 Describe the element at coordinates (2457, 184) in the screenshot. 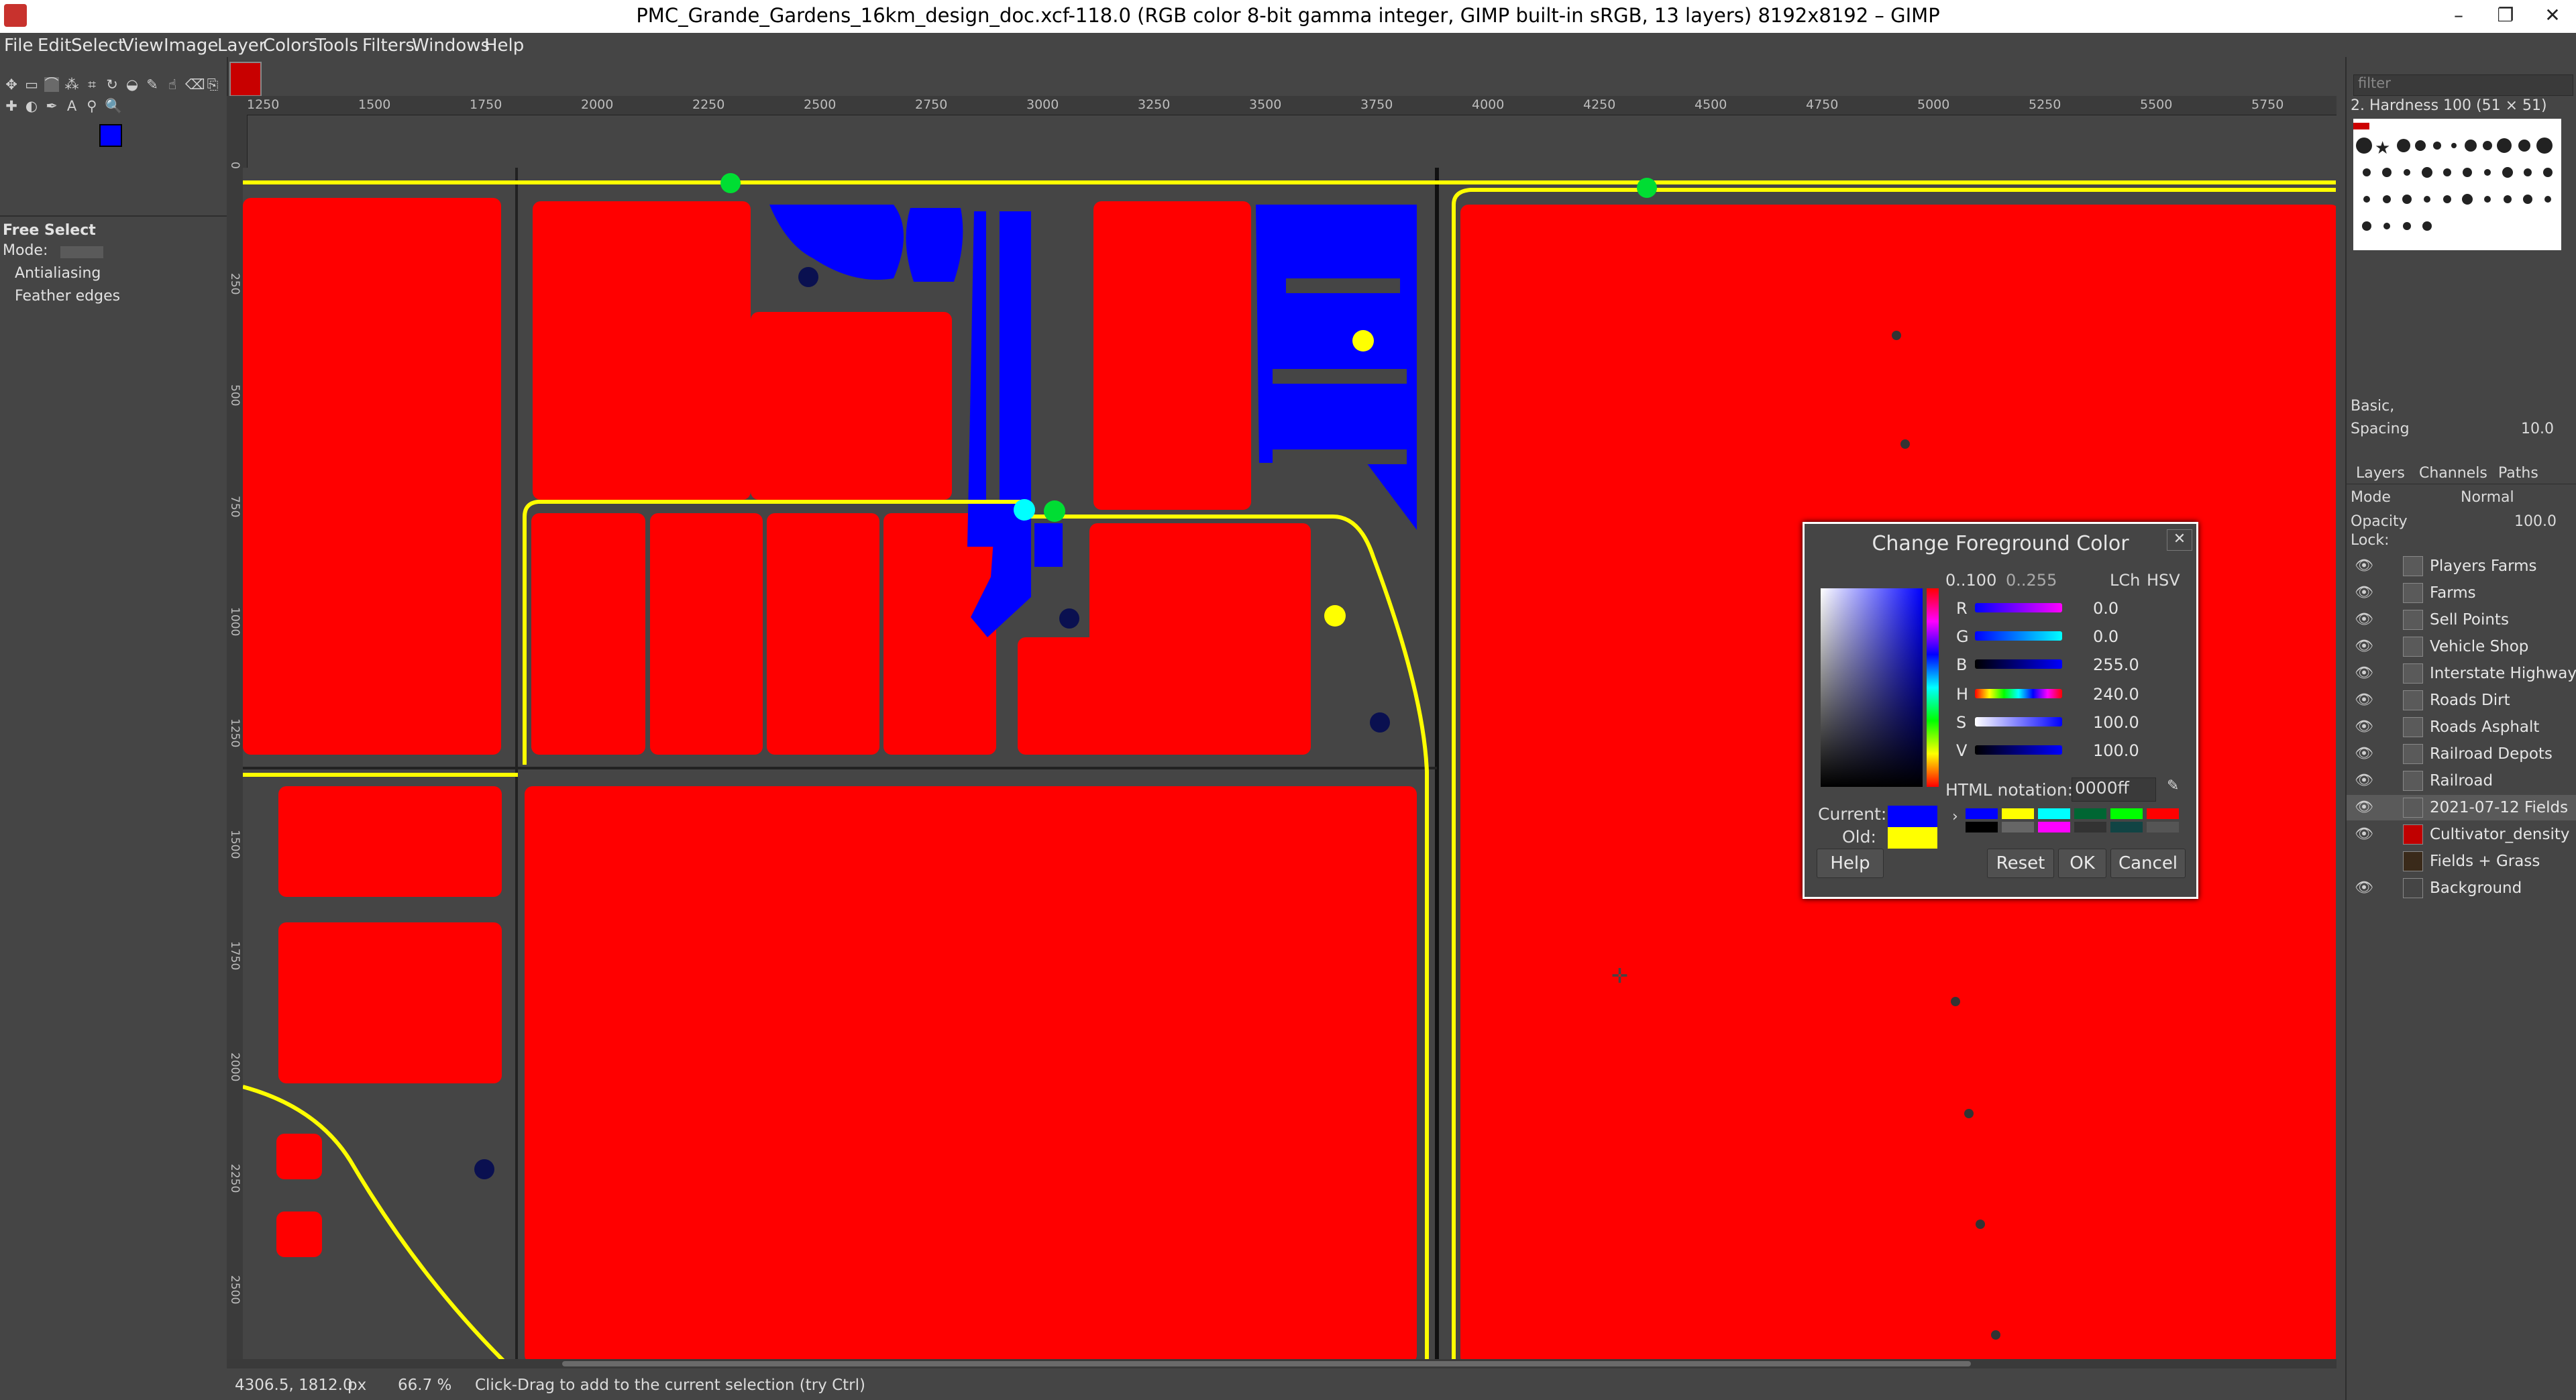

I see `brush-grid: ★` at that location.